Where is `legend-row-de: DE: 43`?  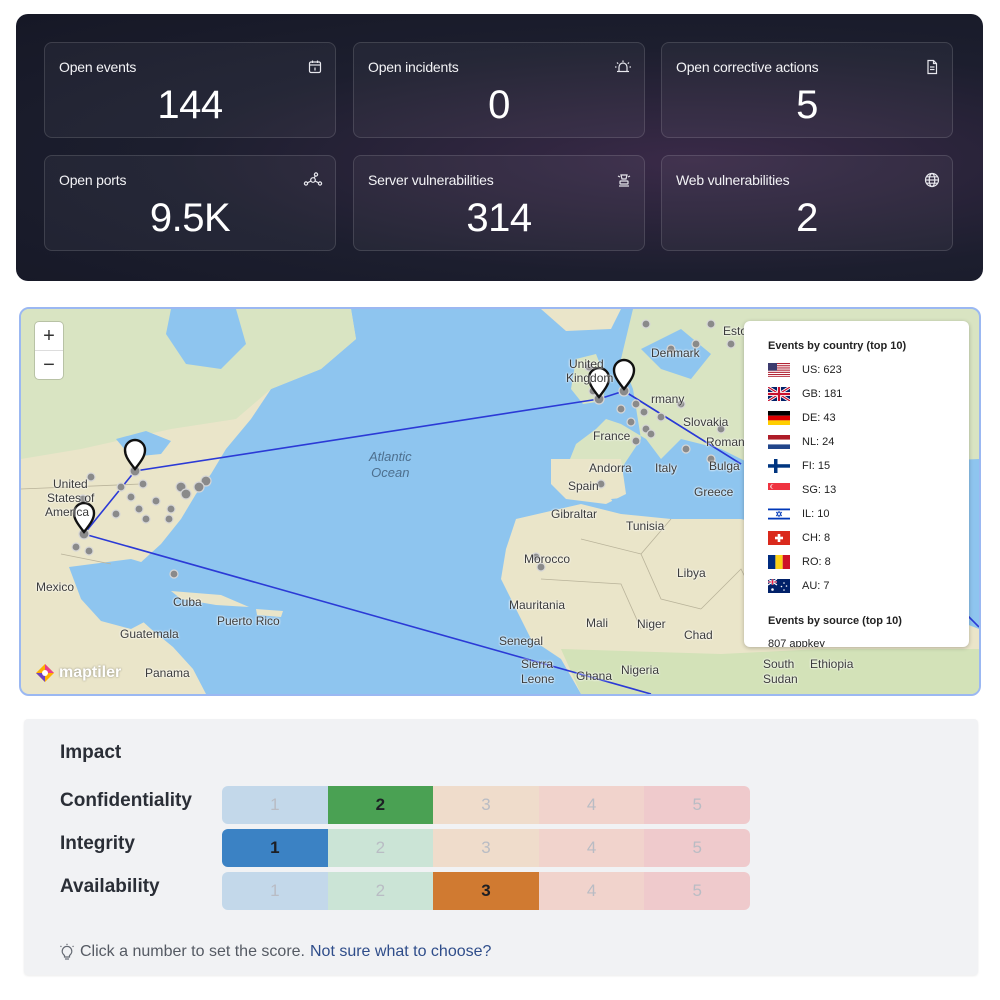
legend-row-de: DE: 43 is located at coordinates (802, 418).